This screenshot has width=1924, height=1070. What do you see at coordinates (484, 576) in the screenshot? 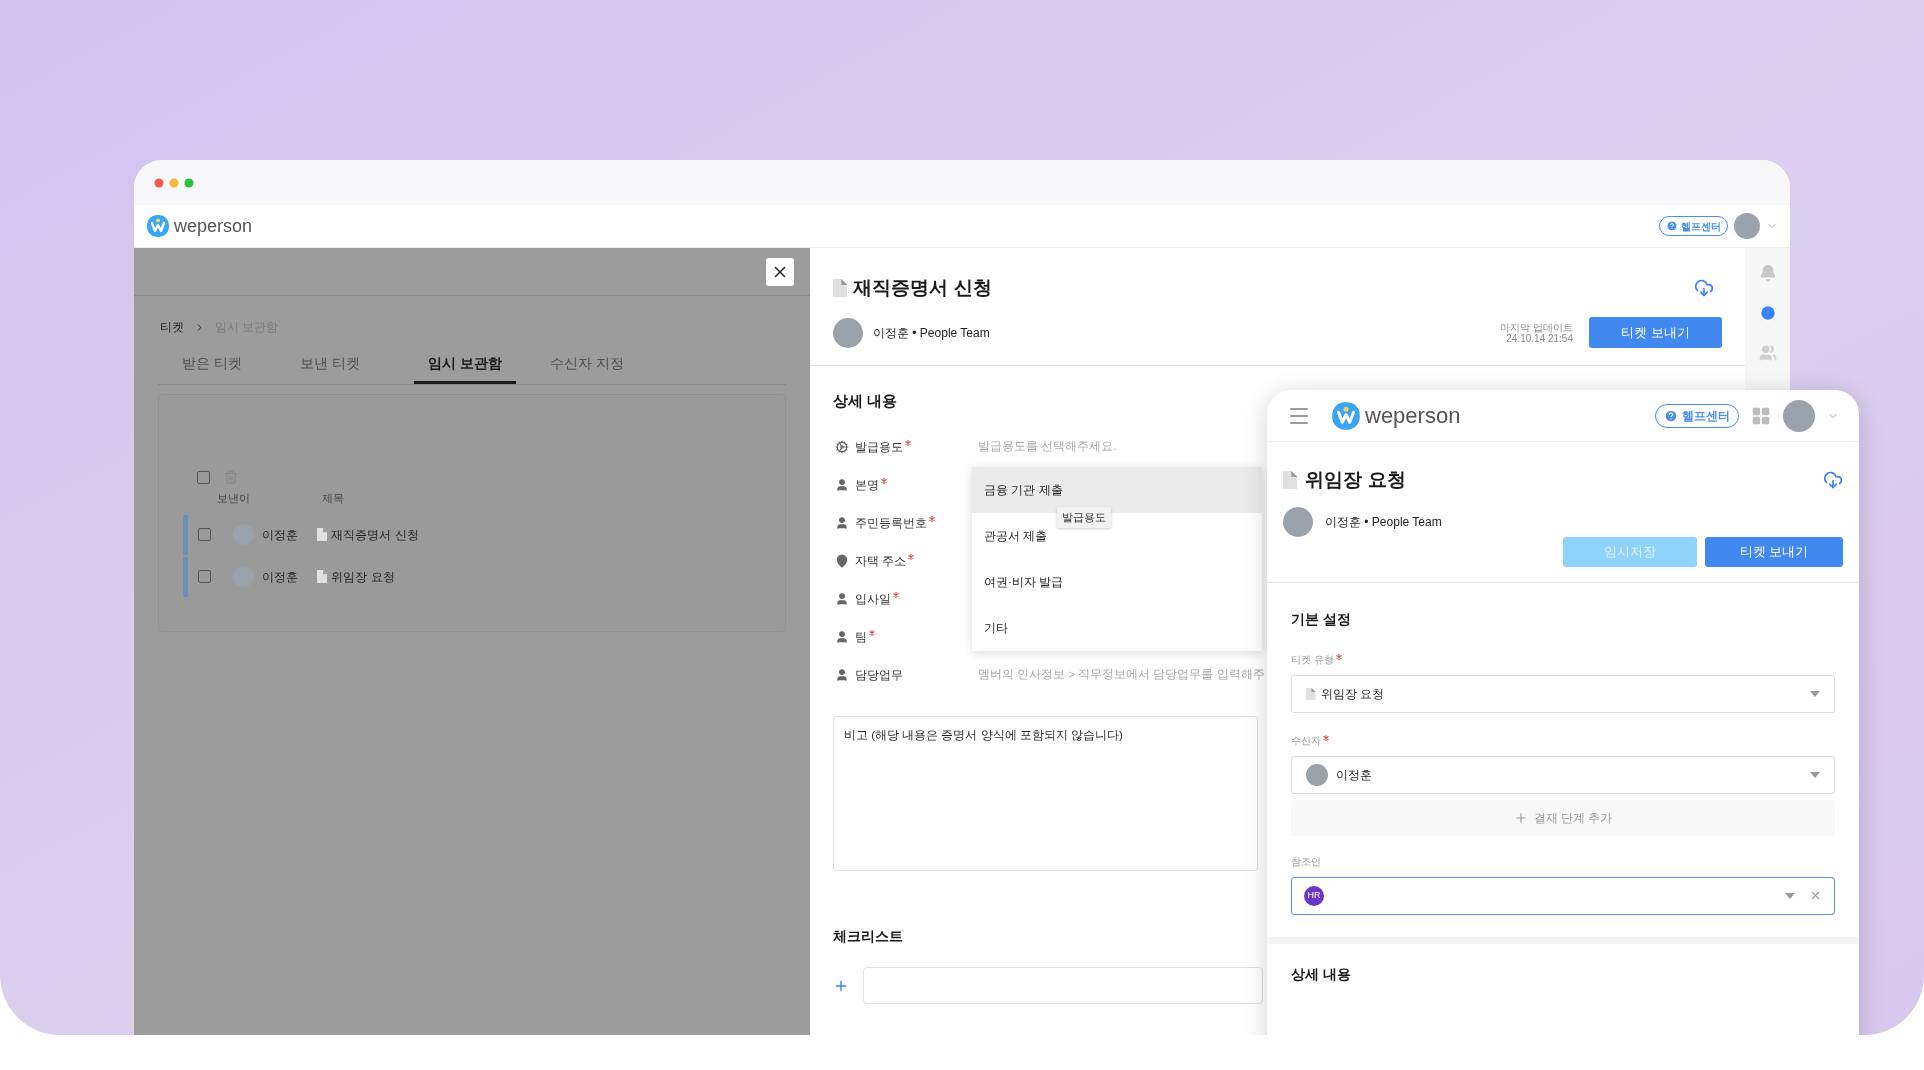
I see `ticket-row: 이정훈 위임장 요청` at bounding box center [484, 576].